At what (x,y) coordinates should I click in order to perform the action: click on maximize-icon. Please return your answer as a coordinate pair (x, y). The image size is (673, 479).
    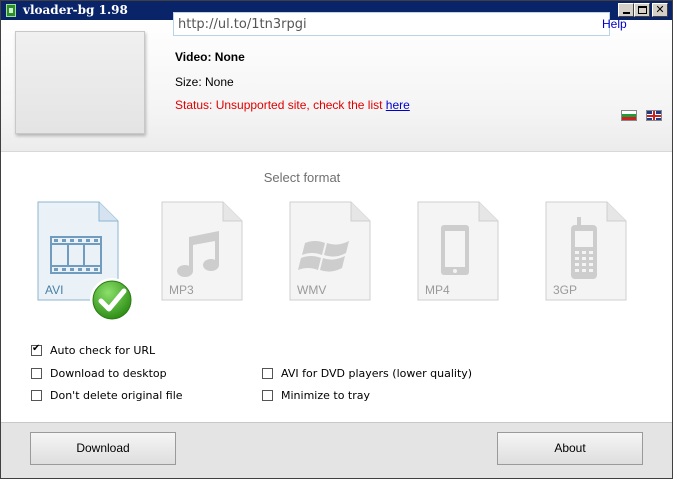
    Looking at the image, I should click on (642, 10).